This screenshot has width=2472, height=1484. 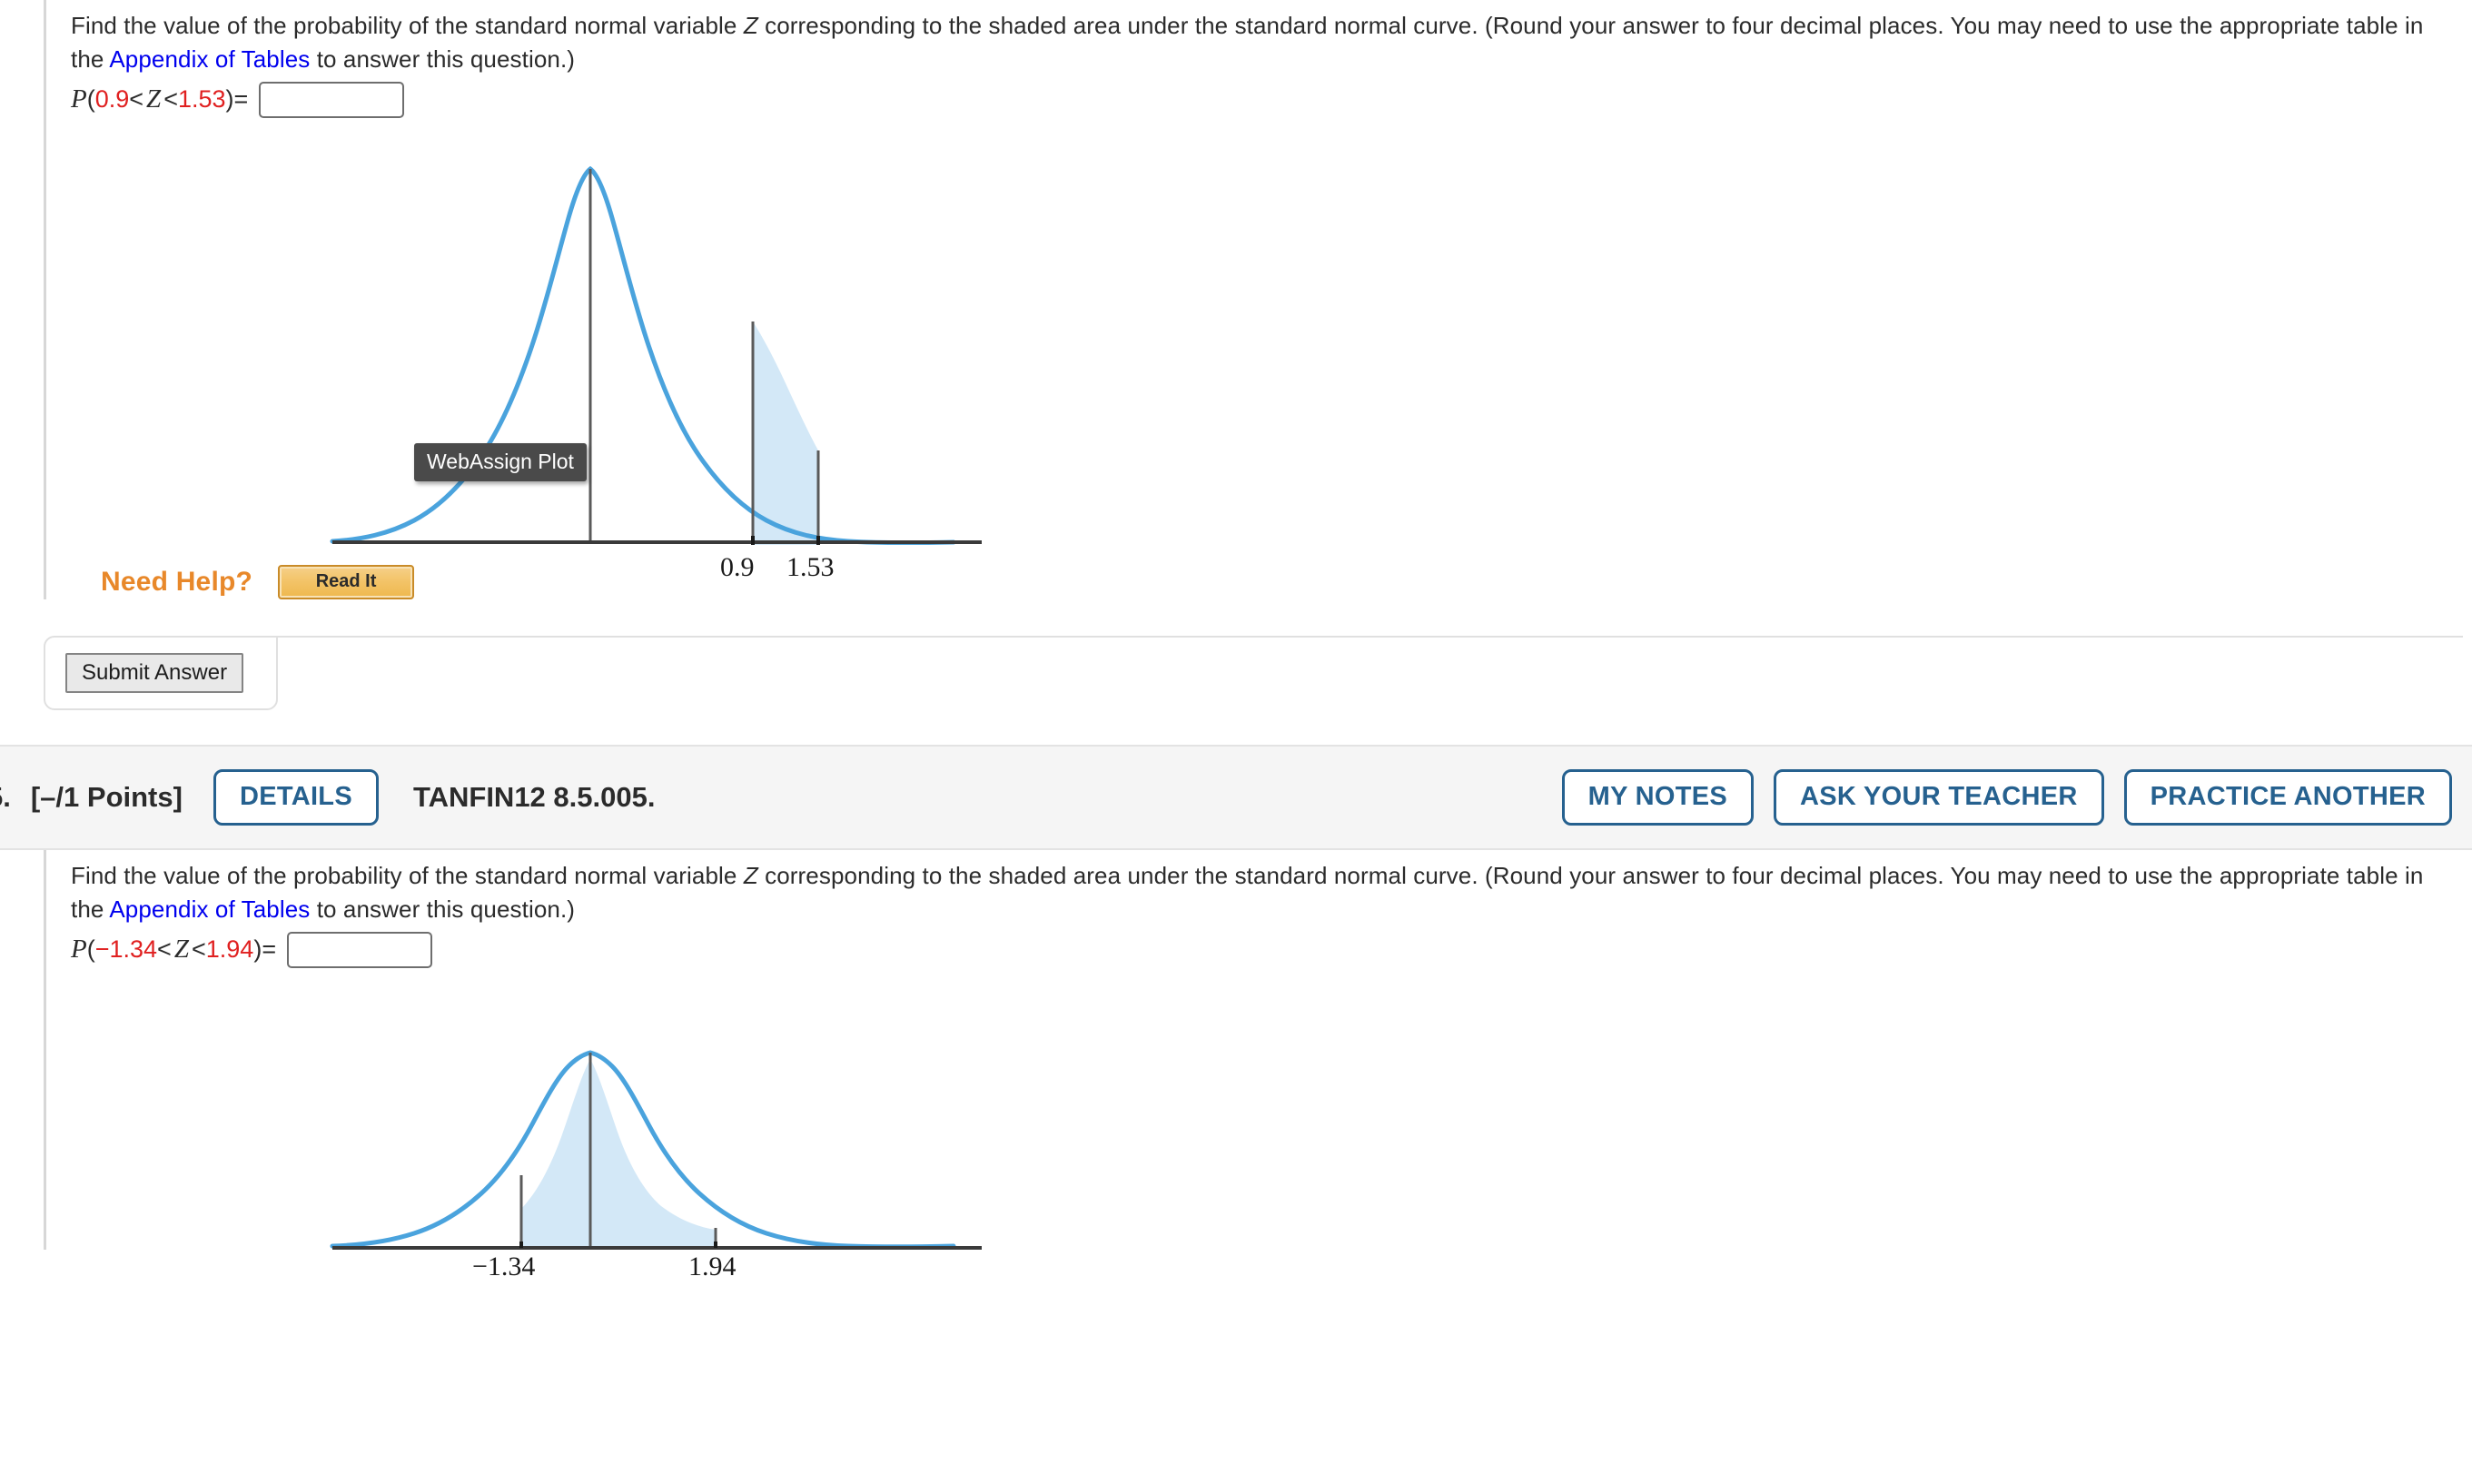 I want to click on question-gap-spacer, so click(x=1236, y=727).